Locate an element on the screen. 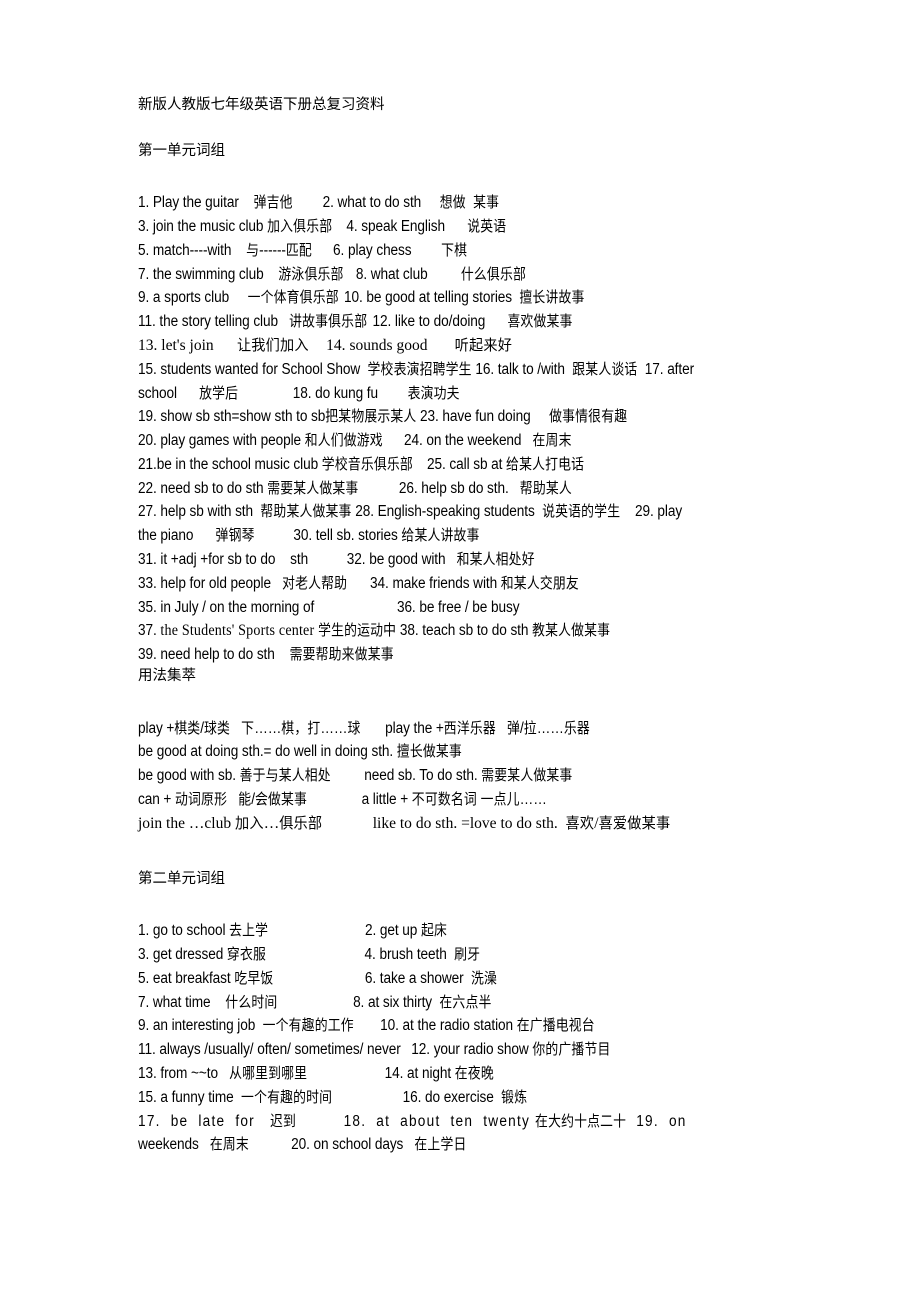 The height and width of the screenshot is (1302, 920). chinese-gloss: 学校音乐俱乐部 is located at coordinates (367, 464).